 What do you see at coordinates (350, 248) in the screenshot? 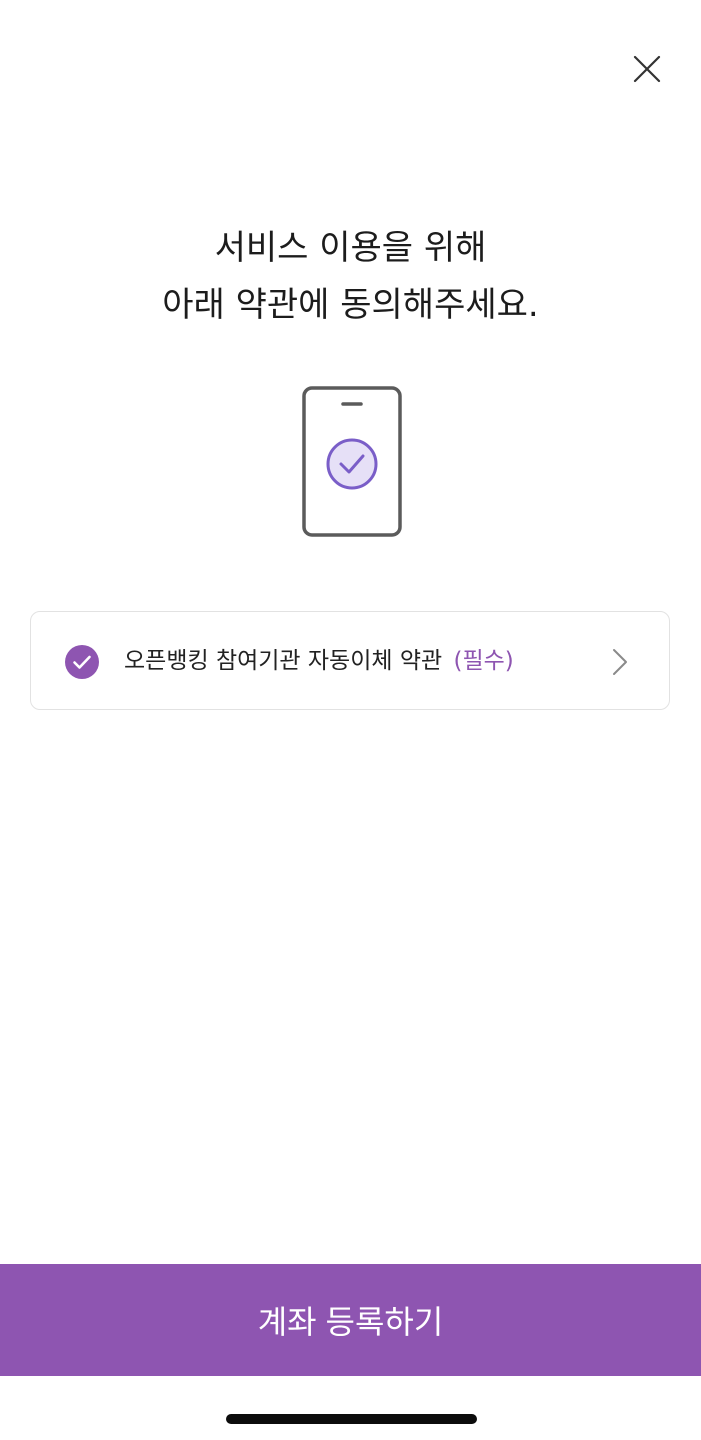
I see `page-title-line-1: 서비스 이용을 위해` at bounding box center [350, 248].